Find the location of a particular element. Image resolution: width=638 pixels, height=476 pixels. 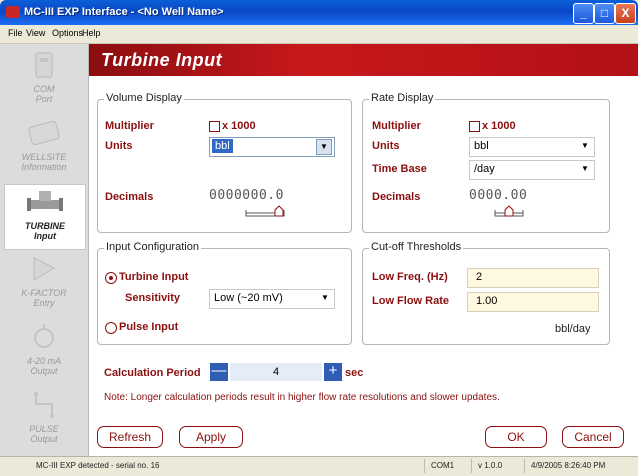

app-icon is located at coordinates (13, 12).